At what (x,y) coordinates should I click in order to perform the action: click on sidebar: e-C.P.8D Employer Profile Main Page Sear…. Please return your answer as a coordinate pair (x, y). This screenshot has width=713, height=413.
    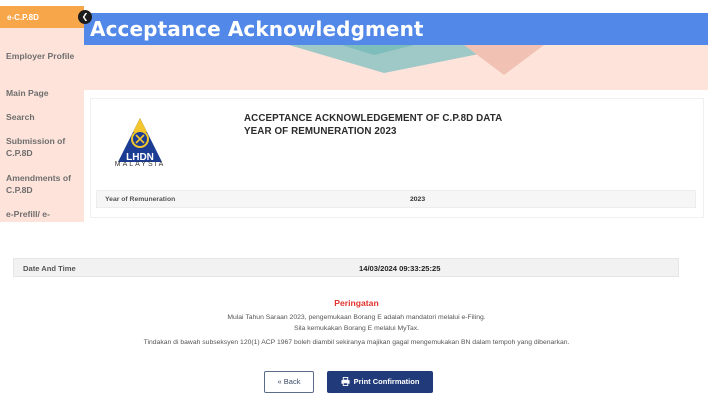
    Looking at the image, I should click on (42, 114).